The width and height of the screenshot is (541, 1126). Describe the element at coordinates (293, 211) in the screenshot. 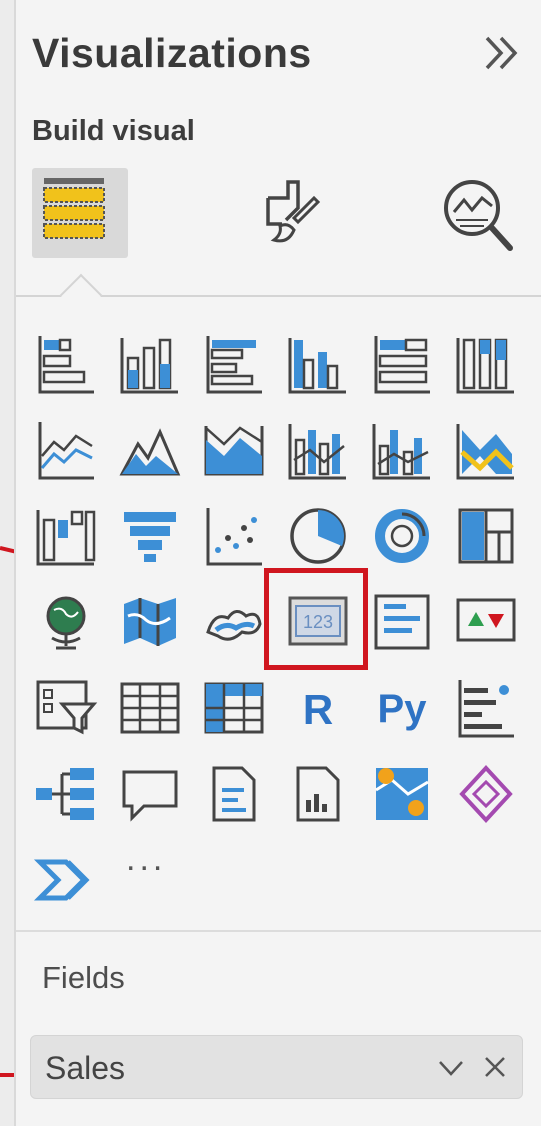

I see `paintbrush-format-icon` at that location.